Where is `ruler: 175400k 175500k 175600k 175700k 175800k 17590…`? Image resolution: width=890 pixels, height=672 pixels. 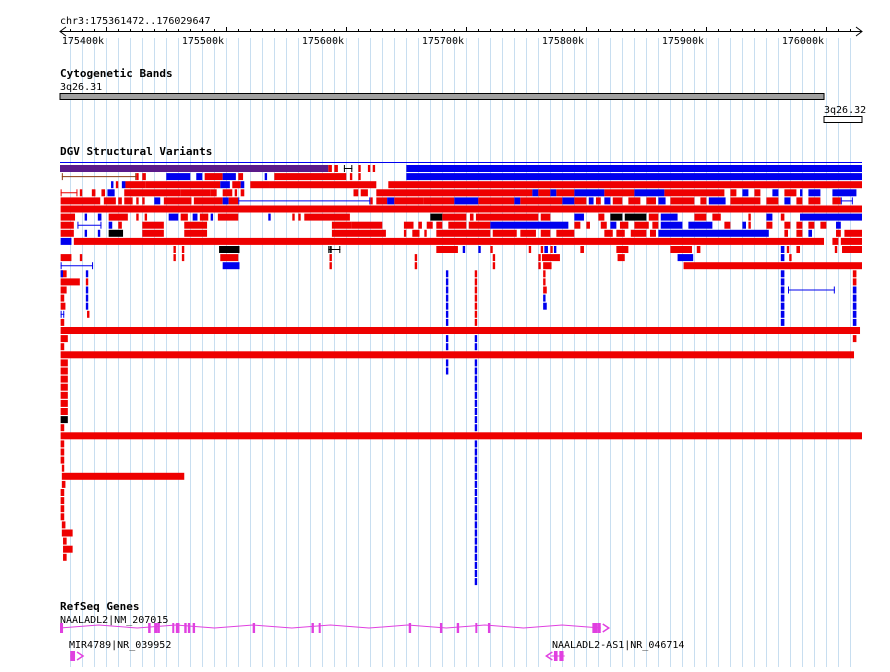
ruler: 175400k 175500k 175600k 175700k 175800k 17590… is located at coordinates (461, 36).